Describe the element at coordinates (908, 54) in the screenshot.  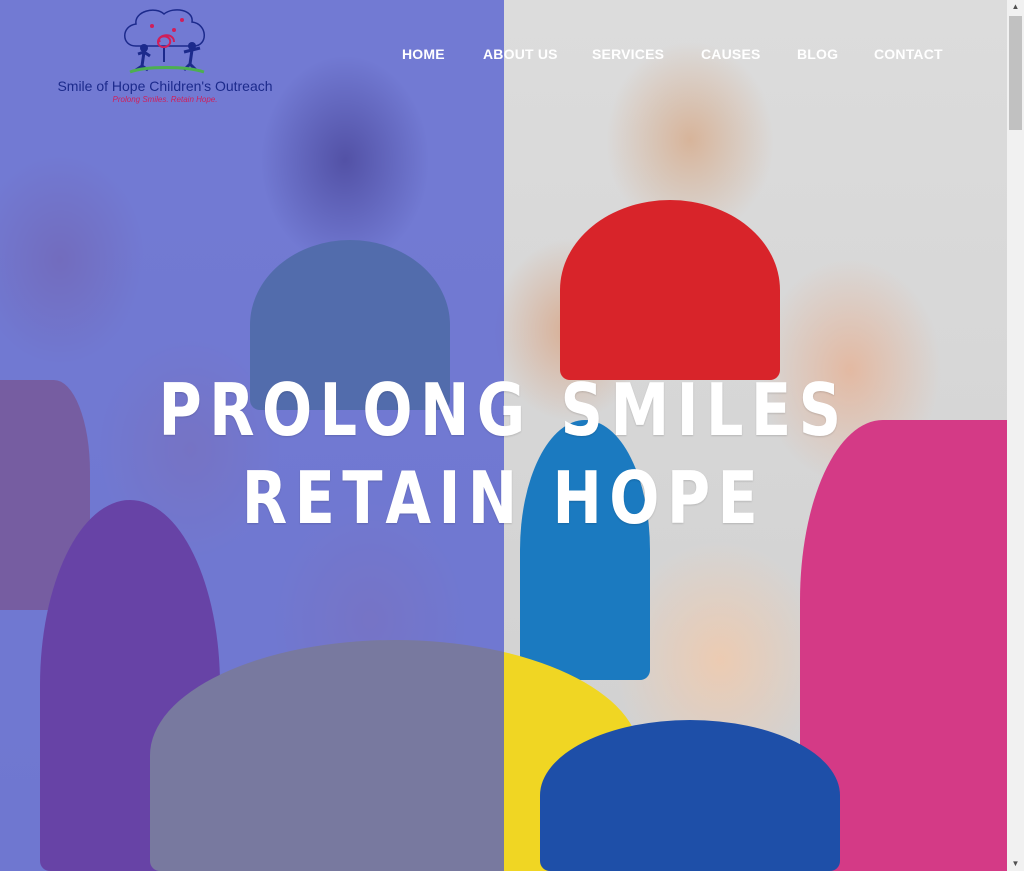
I see `nav-item-contact: CONTACT` at that location.